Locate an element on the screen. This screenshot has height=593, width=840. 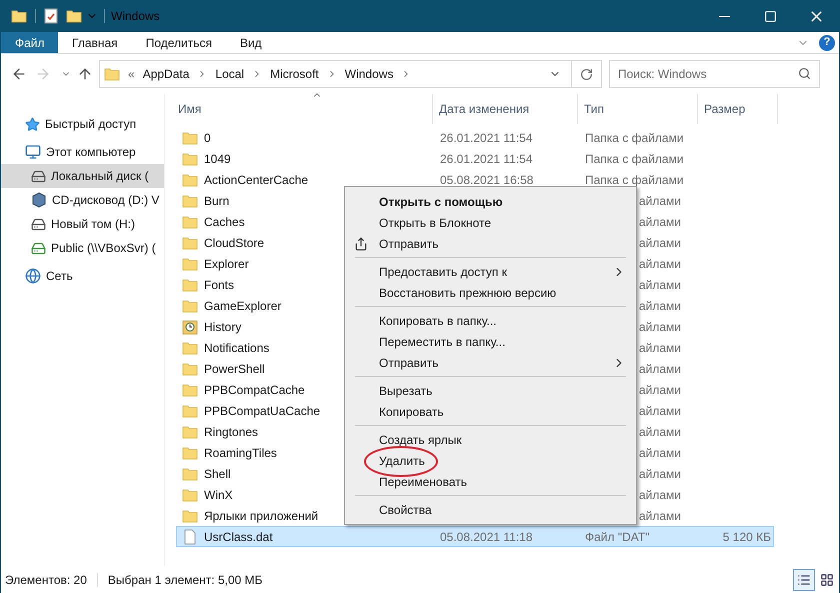
file-name: Explorer is located at coordinates (226, 264).